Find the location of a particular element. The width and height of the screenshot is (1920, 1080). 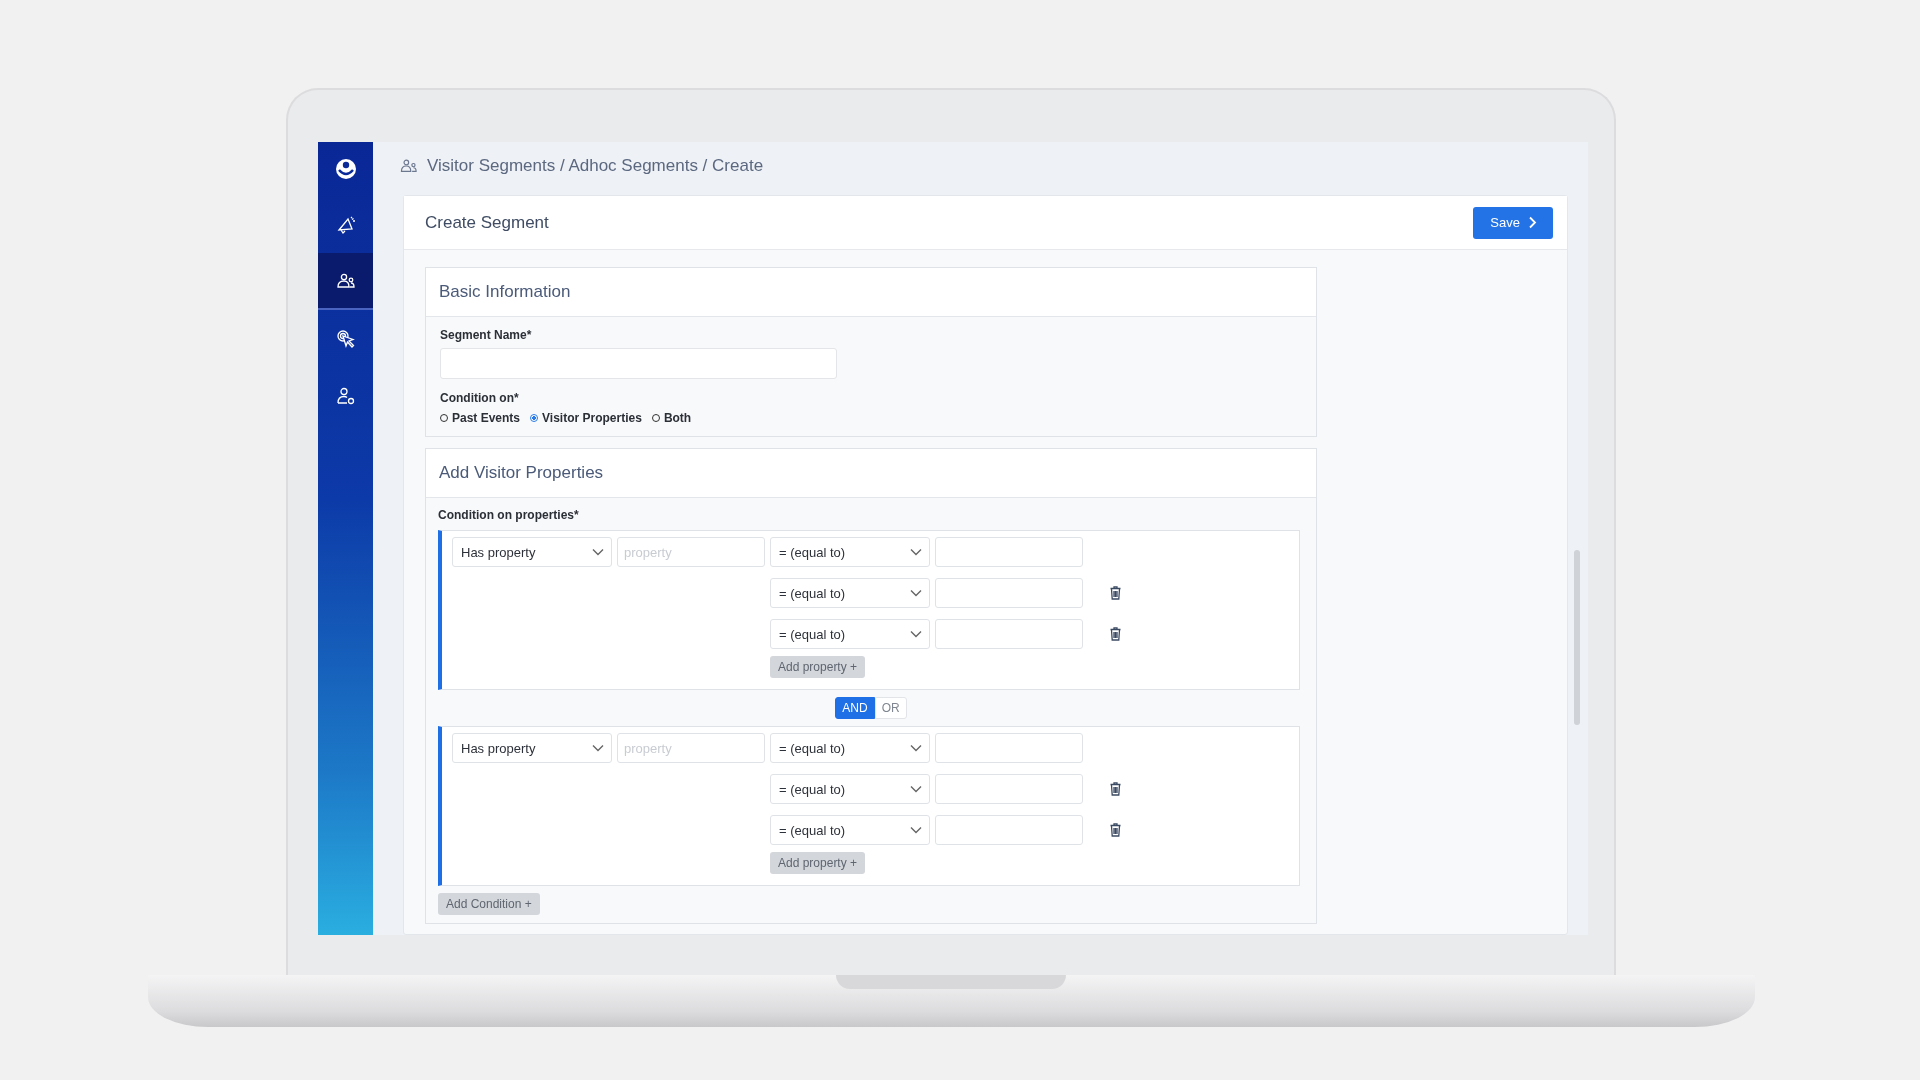

logic-toggle: AND is located at coordinates (855, 708).